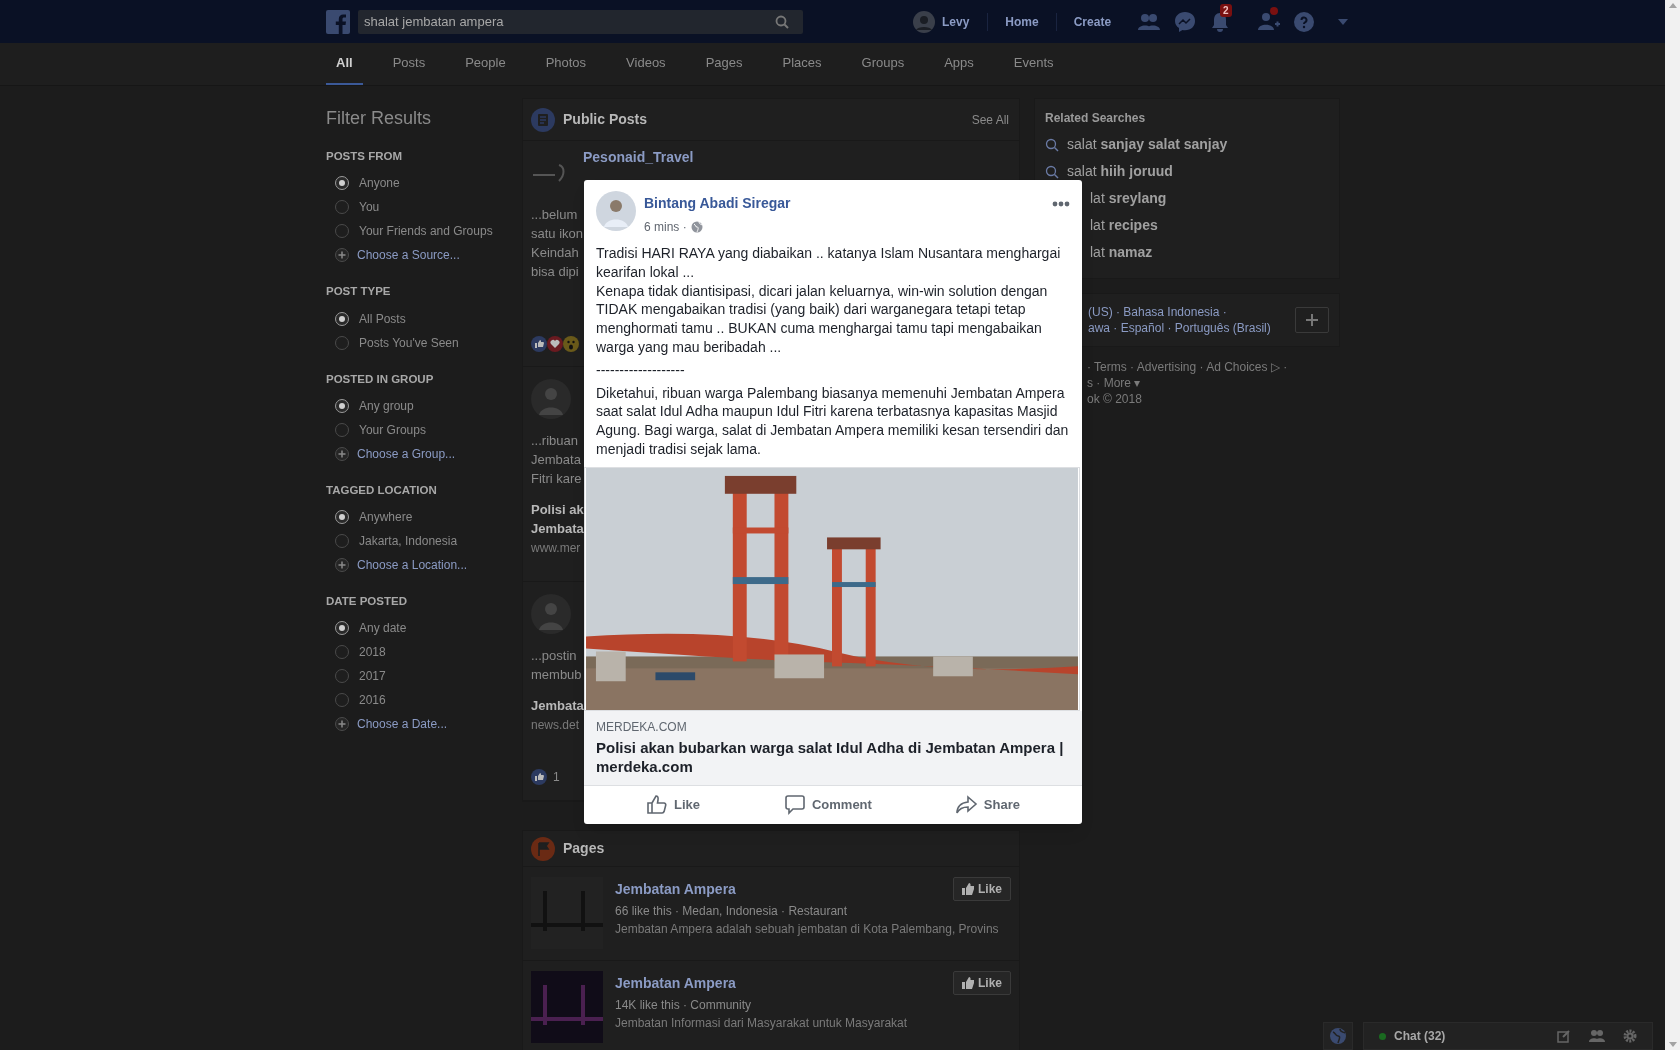 This screenshot has width=1680, height=1050. I want to click on link-domain: news.det, so click(555, 725).